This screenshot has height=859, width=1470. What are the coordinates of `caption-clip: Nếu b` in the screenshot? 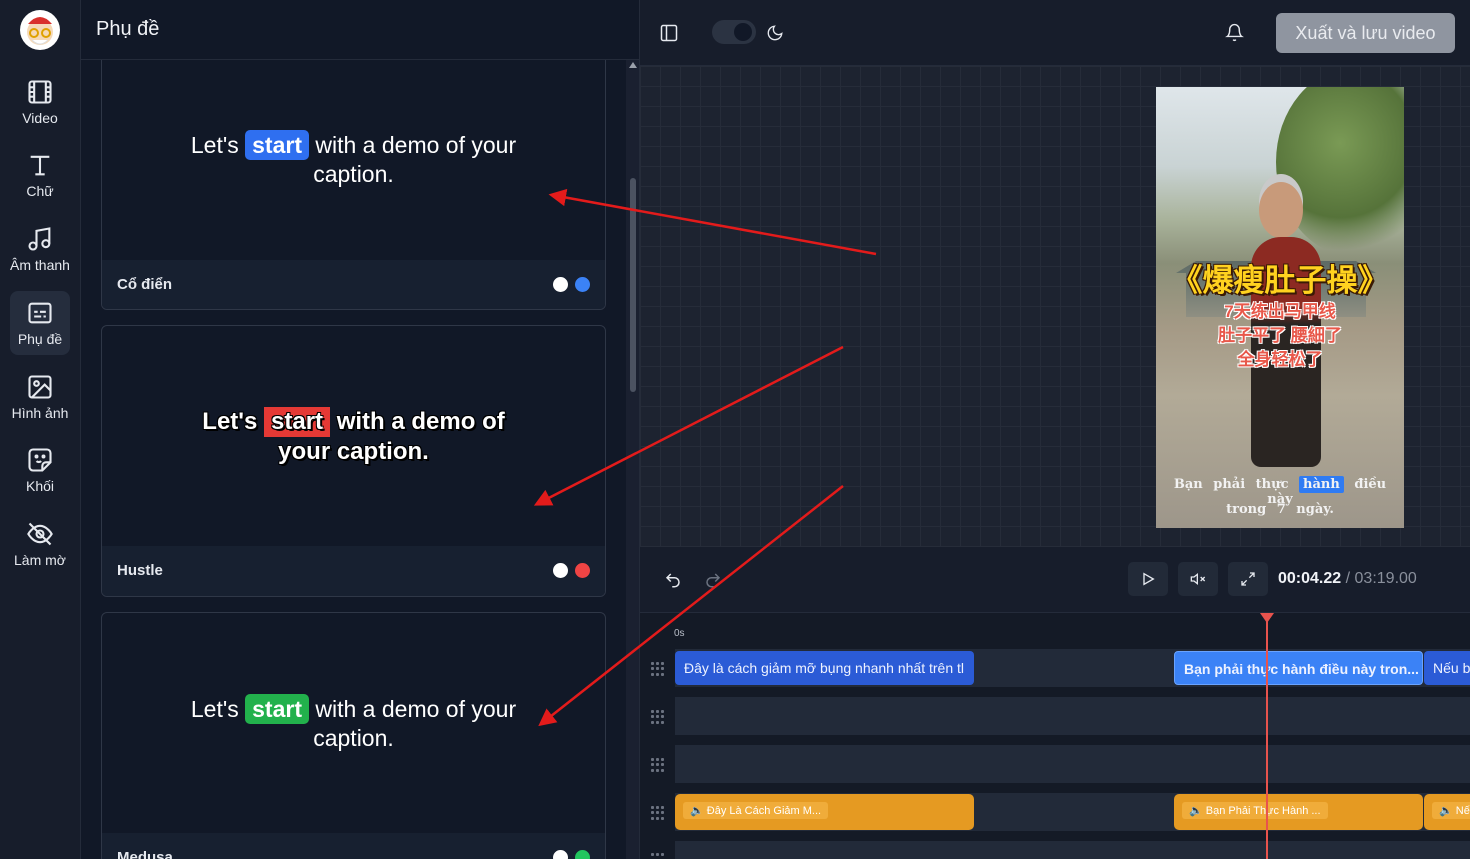 It's located at (1447, 668).